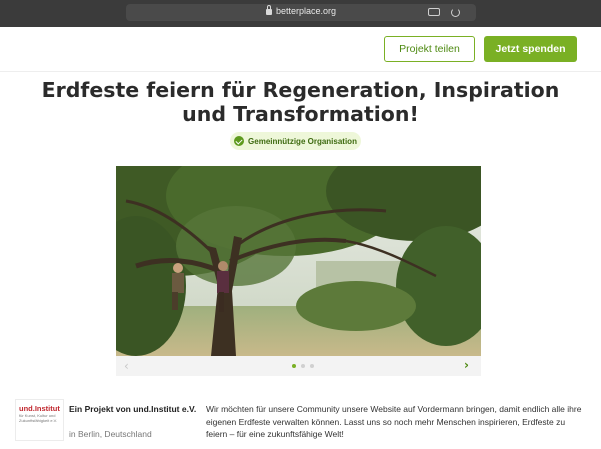  I want to click on check-circle-icon, so click(239, 141).